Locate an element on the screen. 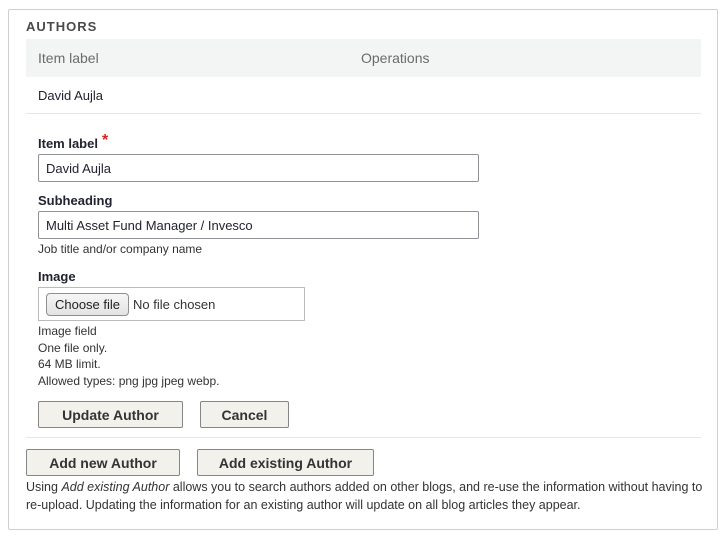 The height and width of the screenshot is (542, 728). help-text-emphasis: Add existing Author is located at coordinates (115, 487).